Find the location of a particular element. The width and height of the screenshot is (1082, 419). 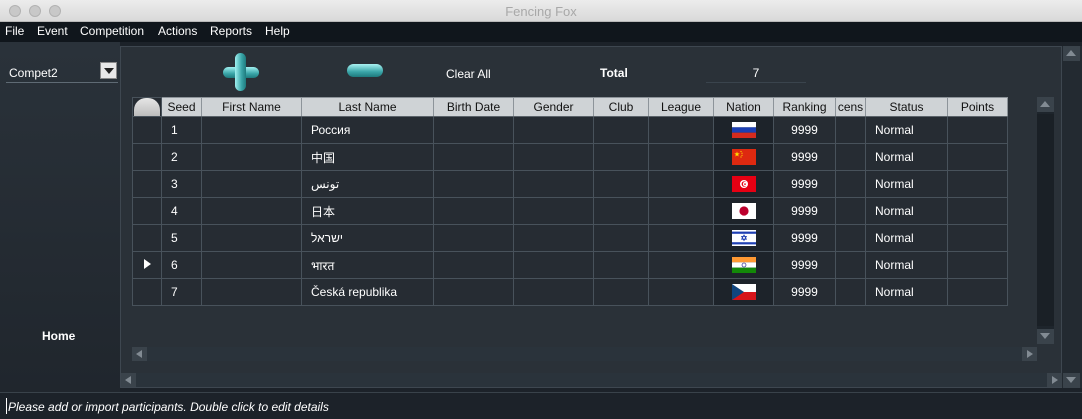

cell-last-name: Česká republika is located at coordinates (367, 292).